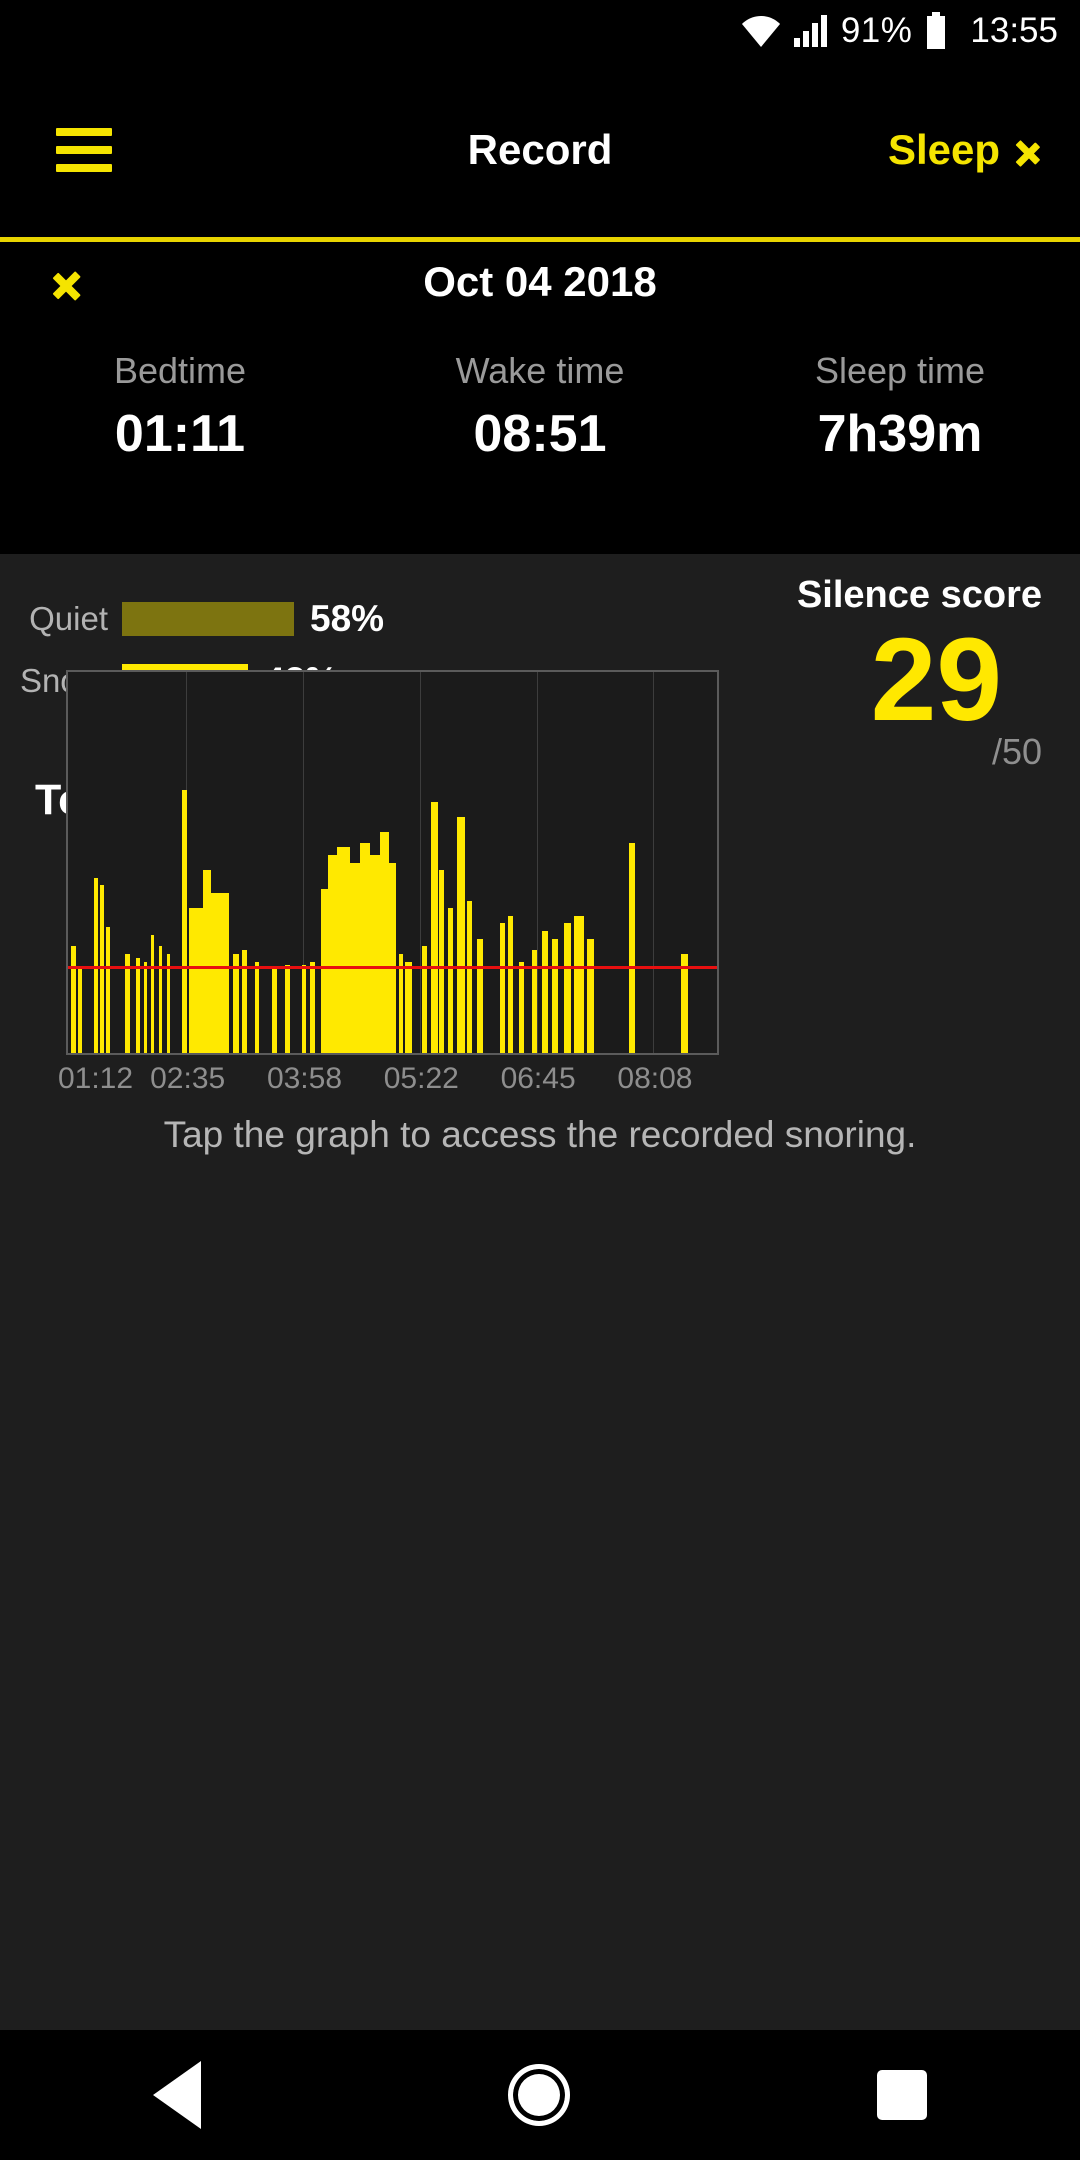 Image resolution: width=1080 pixels, height=2160 pixels. What do you see at coordinates (68, 618) in the screenshot?
I see `ratio-label: Quiet` at bounding box center [68, 618].